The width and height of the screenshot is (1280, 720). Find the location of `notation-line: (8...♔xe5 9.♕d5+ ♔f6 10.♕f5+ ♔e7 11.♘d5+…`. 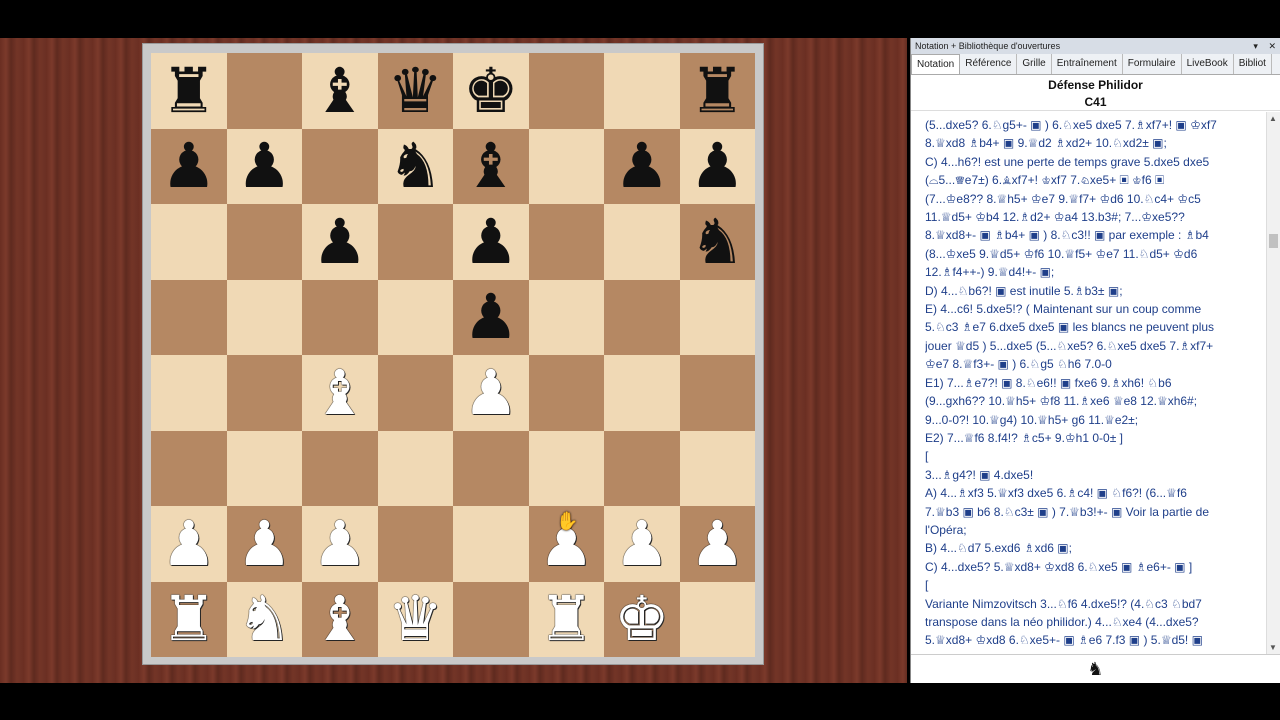

notation-line: (8...♔xe5 9.♕d5+ ♔f6 10.♕f5+ ♔e7 11.♘d5+… is located at coordinates (1093, 254).